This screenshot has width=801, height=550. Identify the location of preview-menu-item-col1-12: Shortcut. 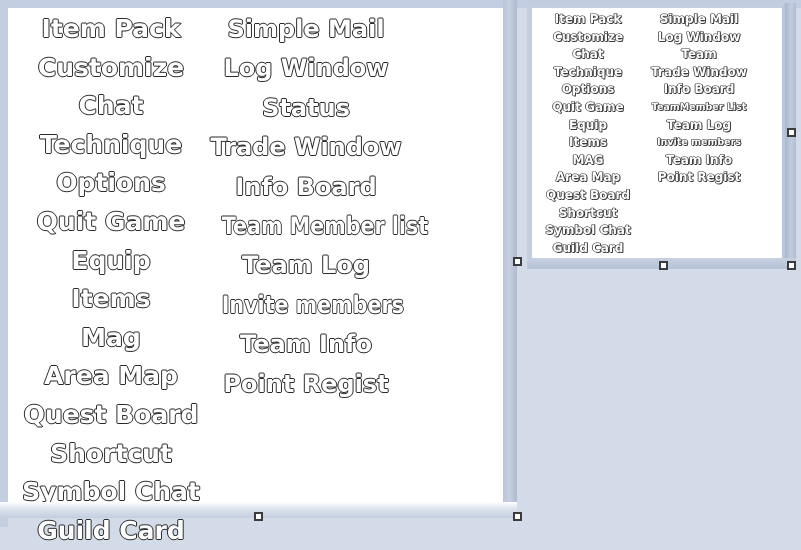
(588, 212).